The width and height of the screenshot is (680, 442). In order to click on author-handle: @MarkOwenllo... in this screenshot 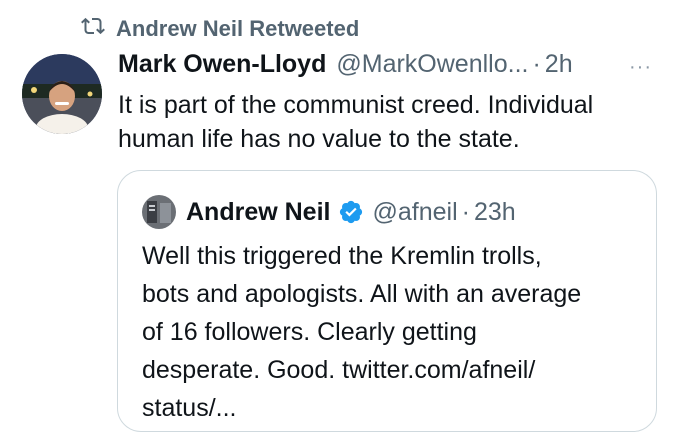, I will do `click(432, 64)`.